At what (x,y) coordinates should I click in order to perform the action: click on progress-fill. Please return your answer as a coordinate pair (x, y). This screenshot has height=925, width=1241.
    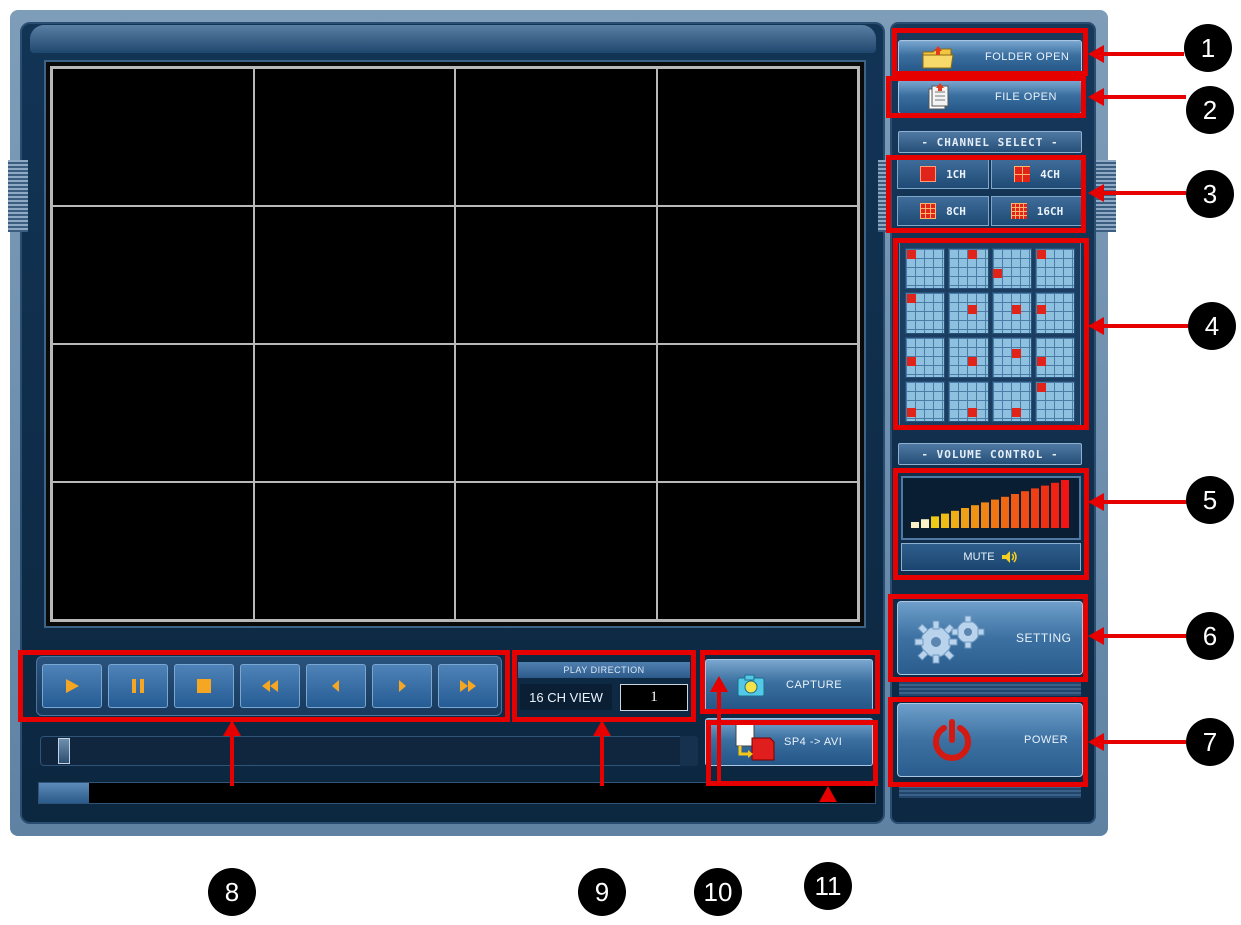
    Looking at the image, I should click on (64, 793).